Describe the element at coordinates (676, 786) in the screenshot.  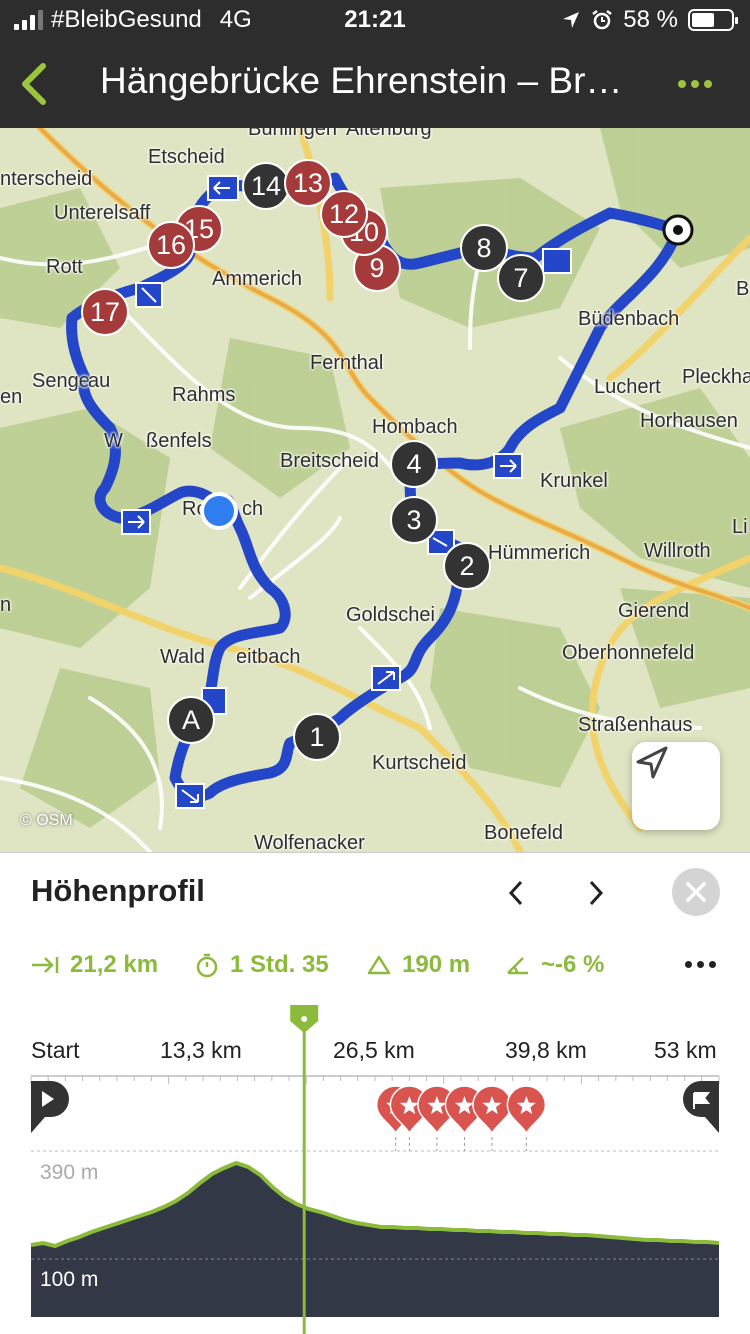
I see `locate-button` at that location.